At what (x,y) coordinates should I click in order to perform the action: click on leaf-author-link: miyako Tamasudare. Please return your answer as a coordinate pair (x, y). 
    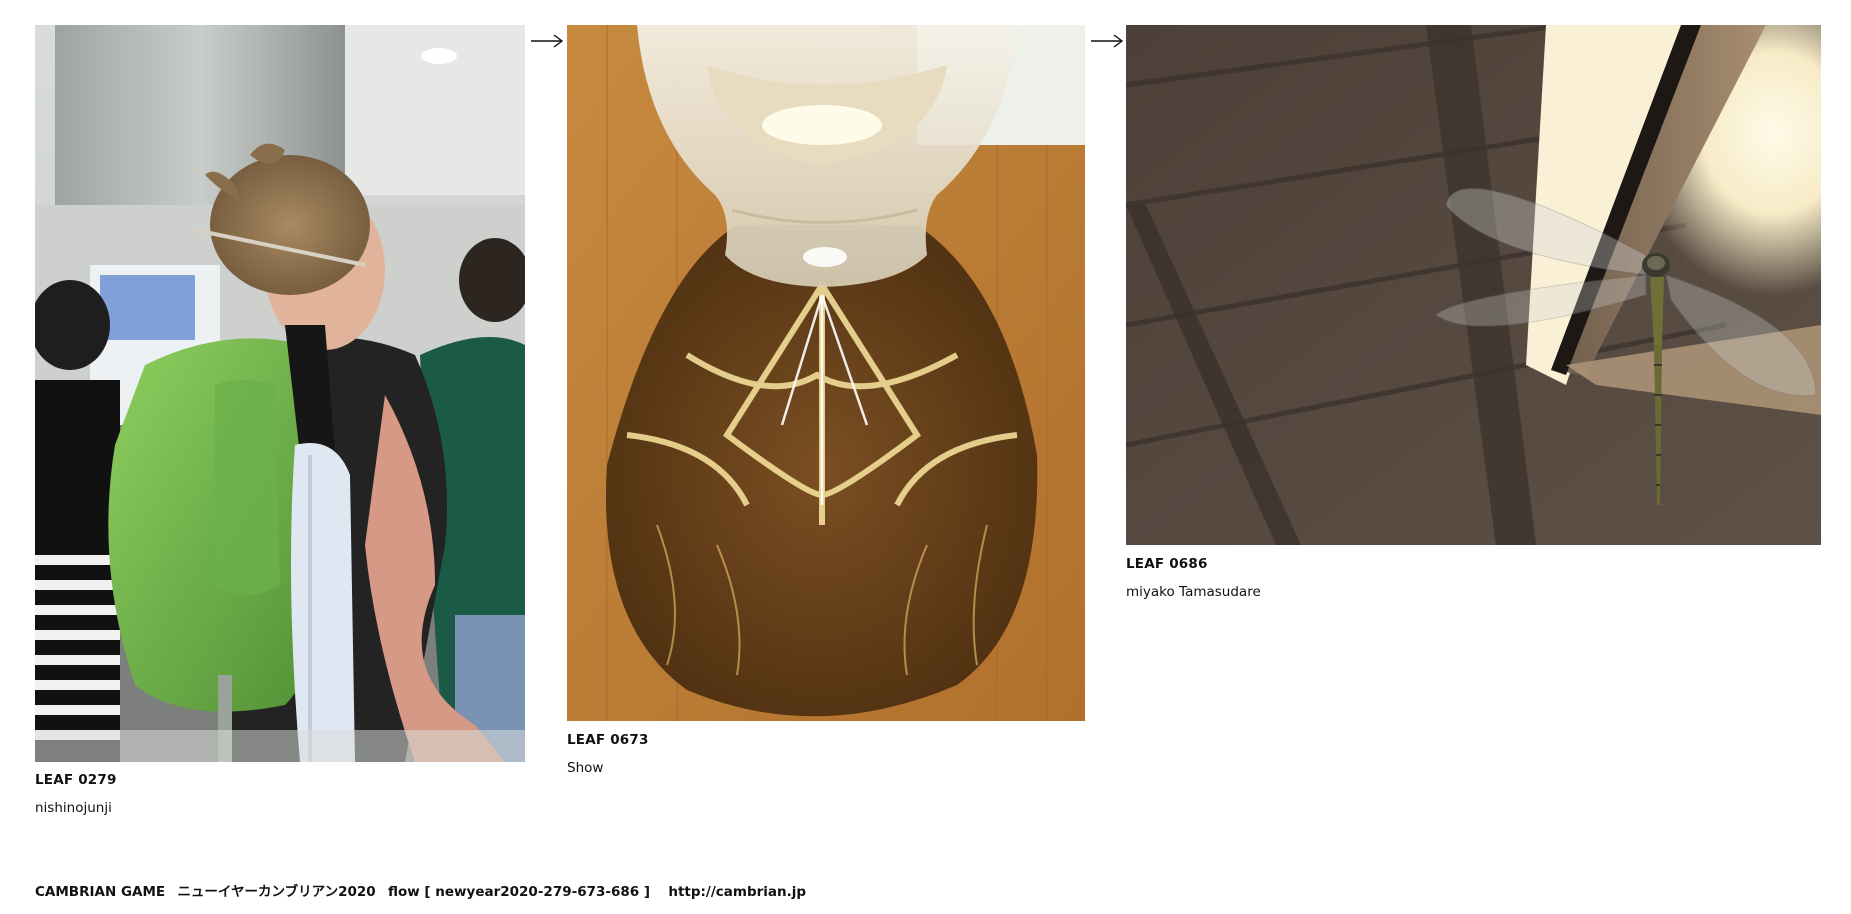
    Looking at the image, I should click on (1193, 592).